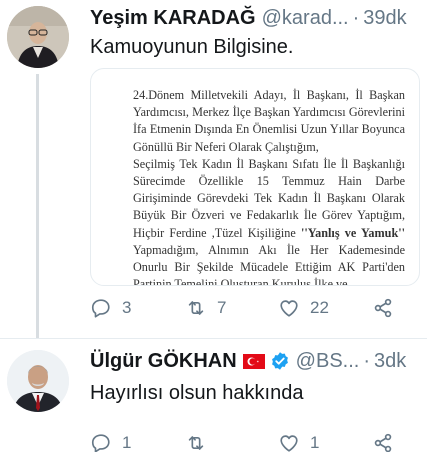 This screenshot has height=452, width=427. I want to click on display-name: Yeşim KARADAĞ, so click(173, 18).